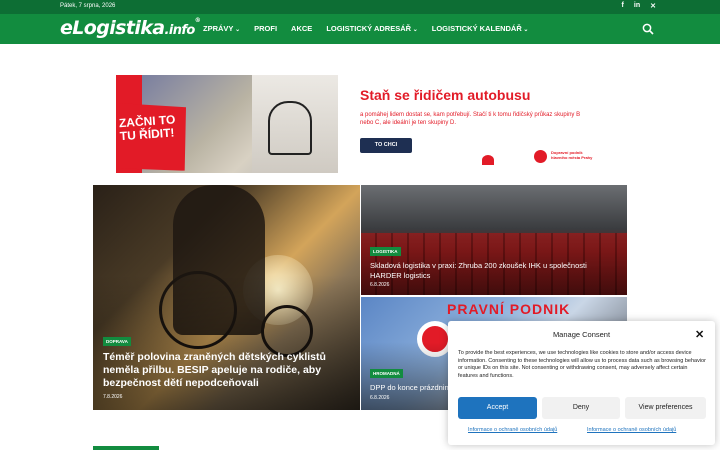 This screenshot has width=720, height=450. What do you see at coordinates (221, 28) in the screenshot?
I see `nav-item-zpravy: ZPRÁVY` at bounding box center [221, 28].